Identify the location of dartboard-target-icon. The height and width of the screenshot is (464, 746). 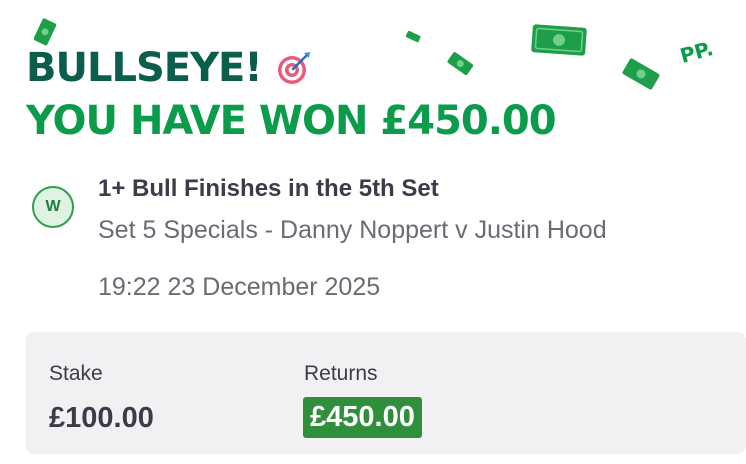
(293, 68).